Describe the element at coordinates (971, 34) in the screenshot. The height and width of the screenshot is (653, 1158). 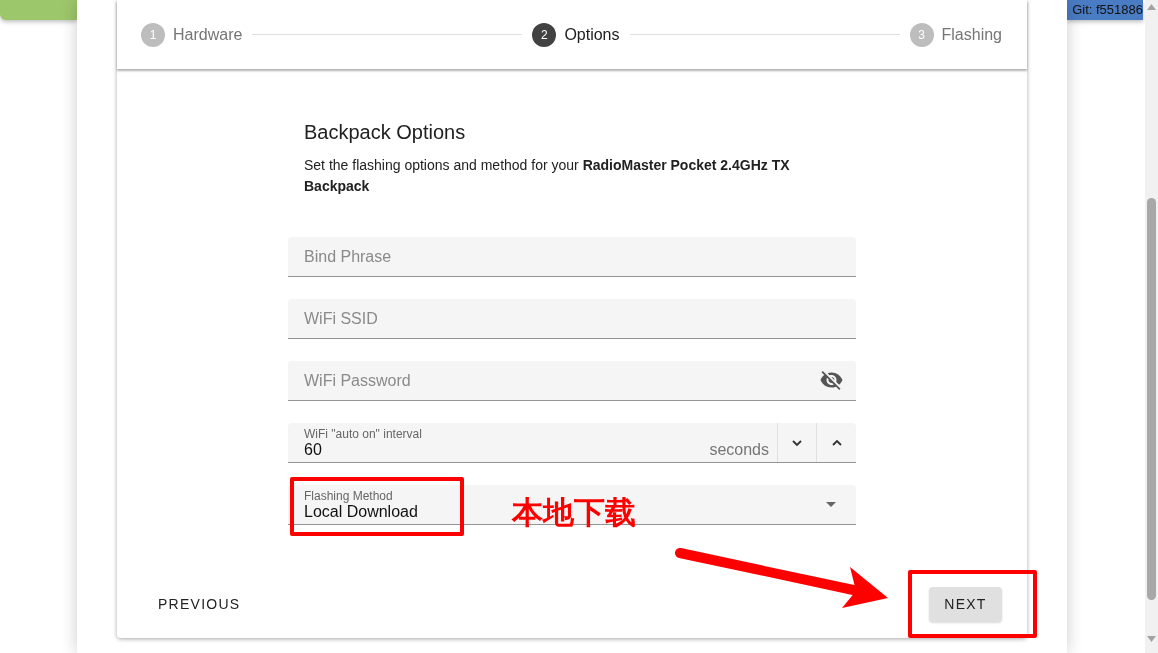
I see `step-label: Flashing` at that location.